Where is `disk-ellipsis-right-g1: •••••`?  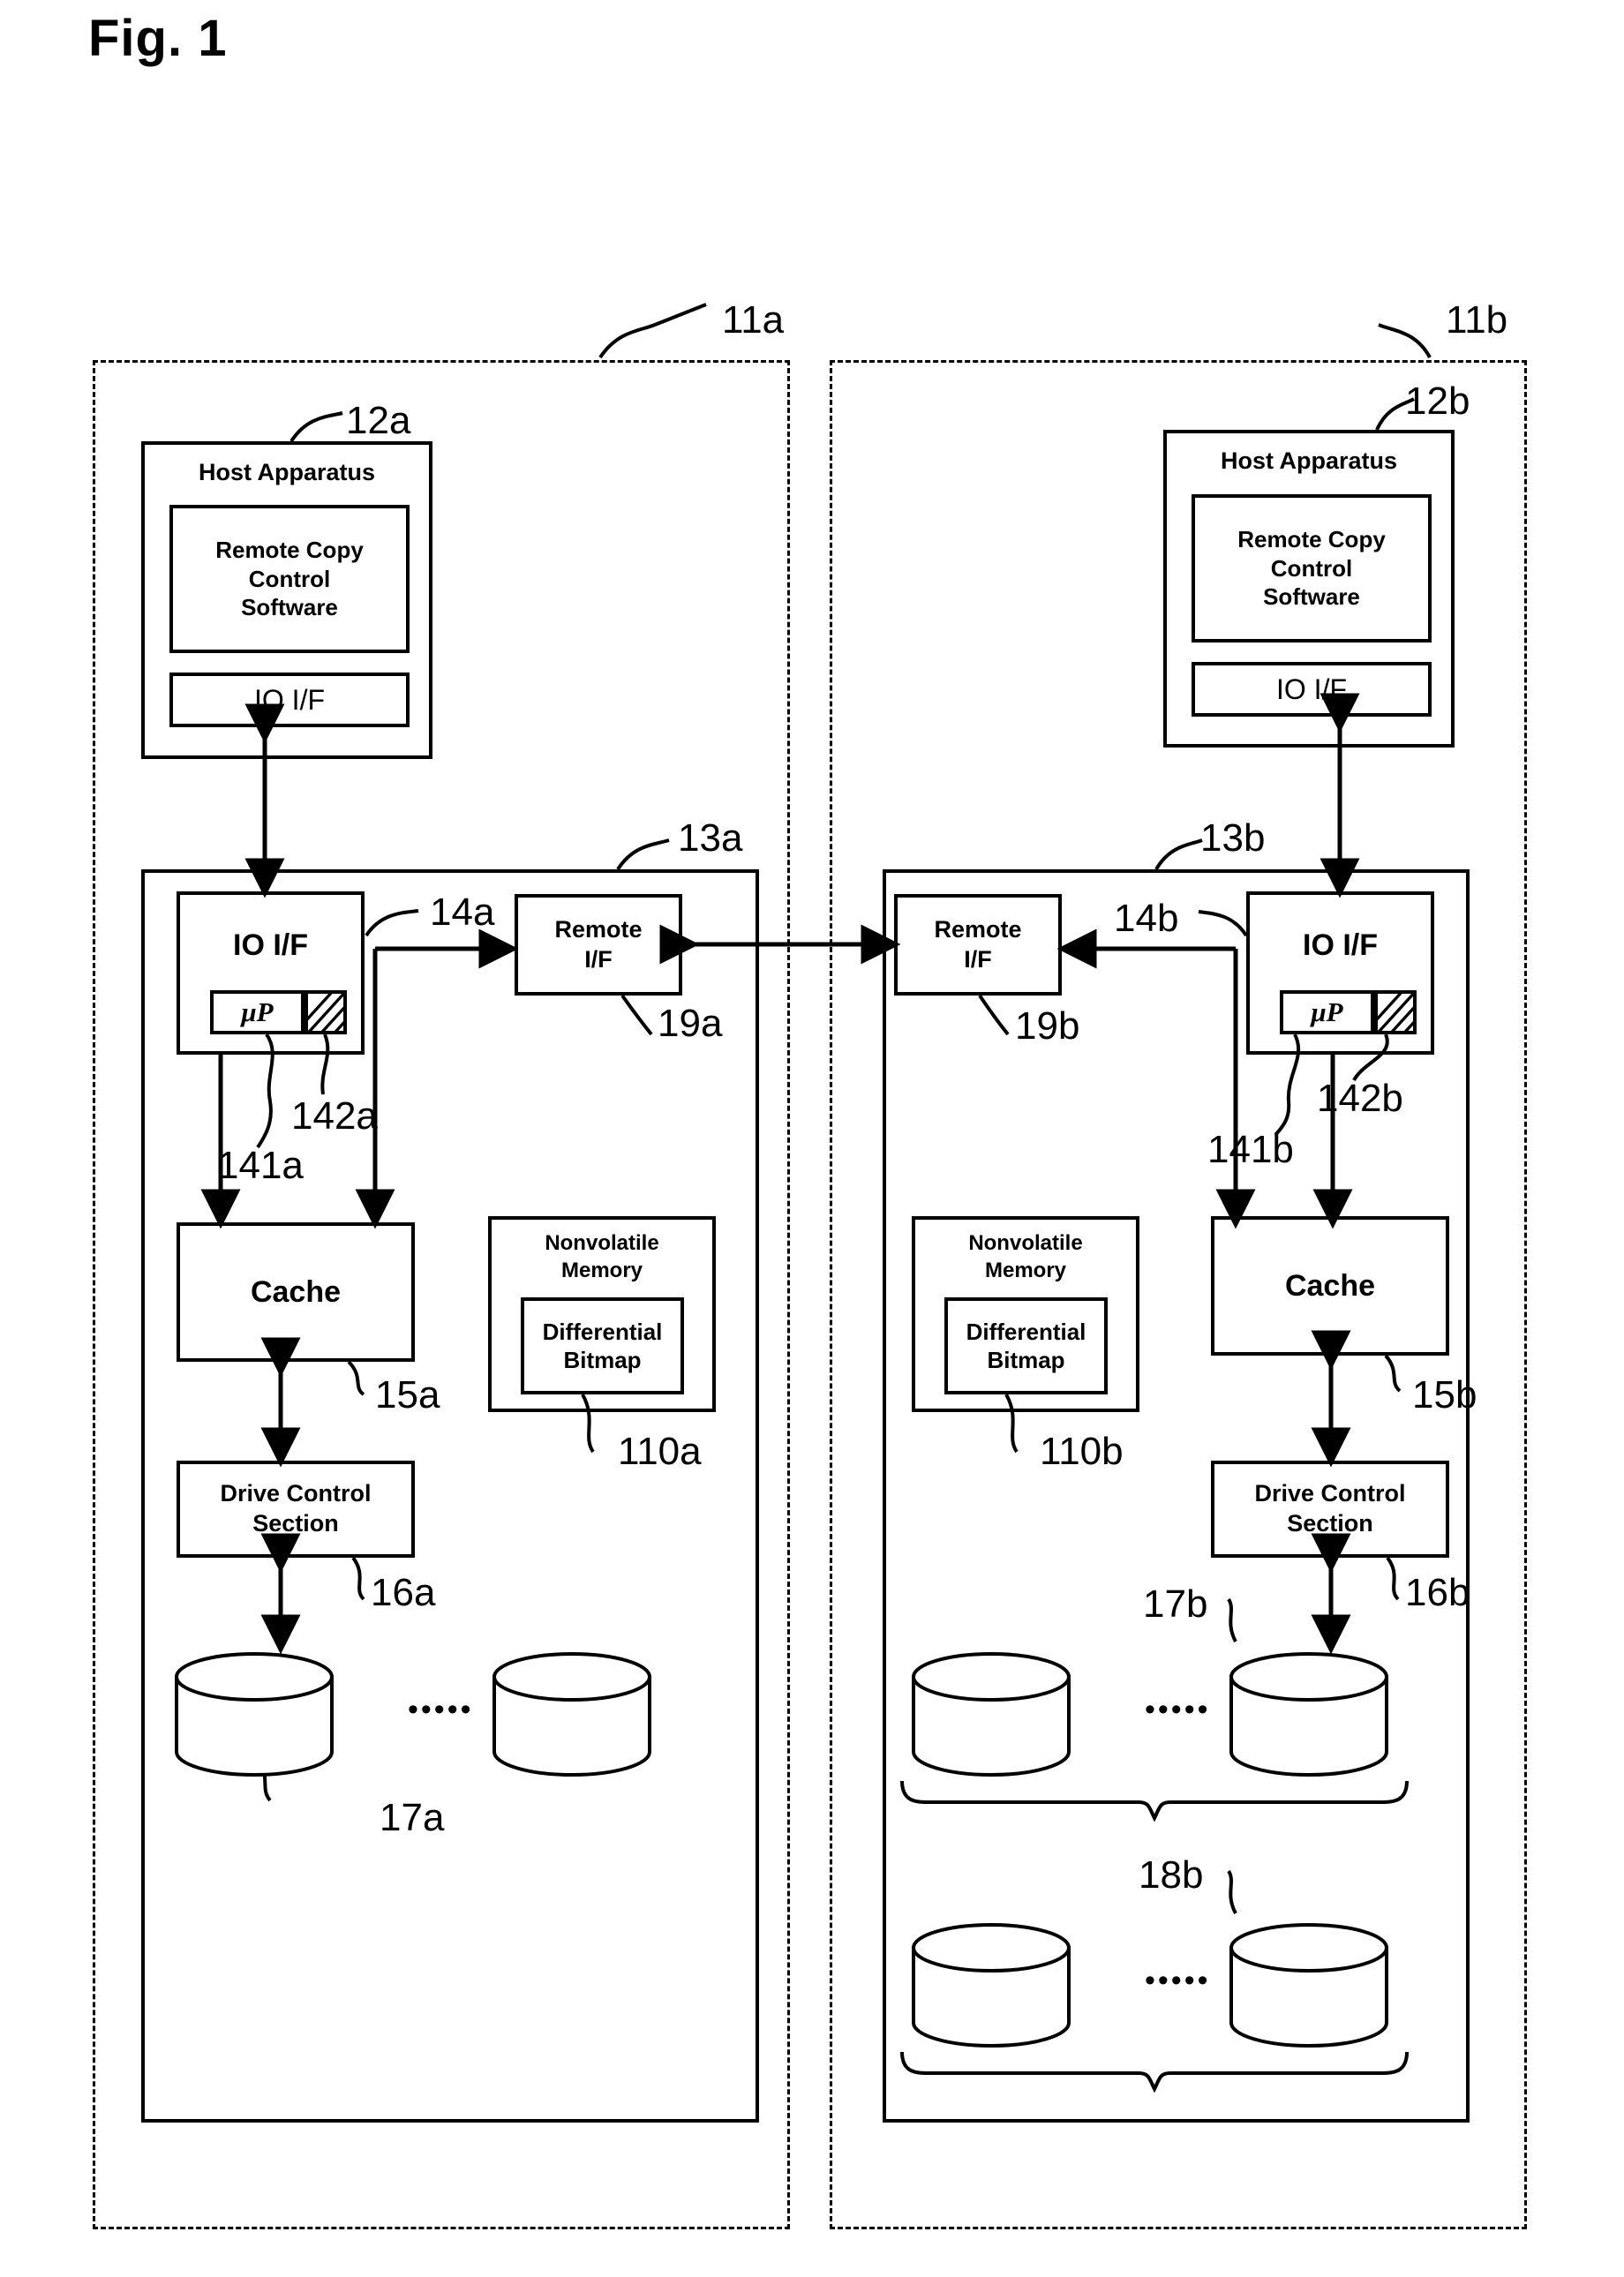 disk-ellipsis-right-g1: ••••• is located at coordinates (1178, 1709).